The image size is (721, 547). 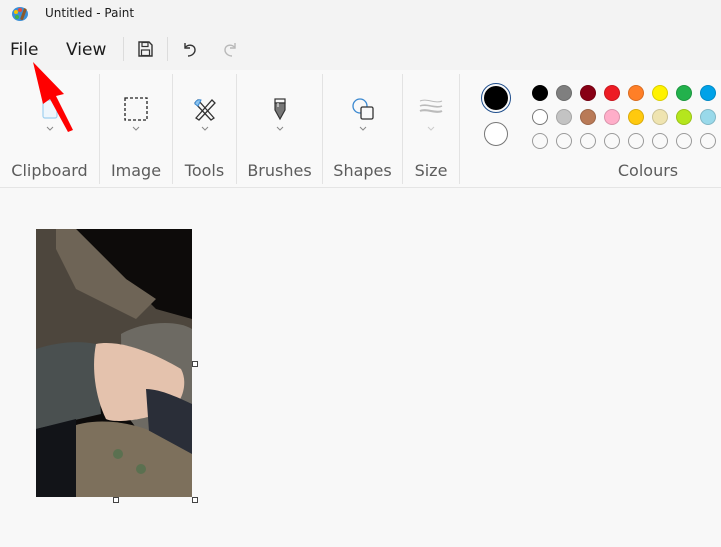 What do you see at coordinates (86, 50) in the screenshot?
I see `menu-view: View` at bounding box center [86, 50].